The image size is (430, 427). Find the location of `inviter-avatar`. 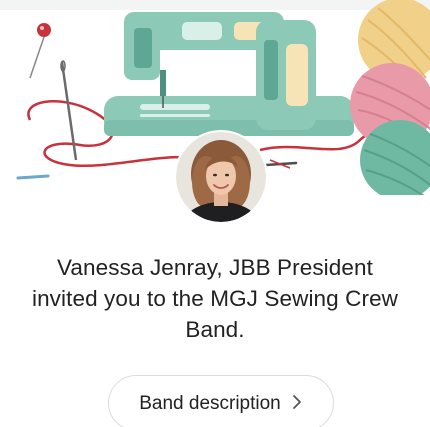

inviter-avatar is located at coordinates (221, 177).